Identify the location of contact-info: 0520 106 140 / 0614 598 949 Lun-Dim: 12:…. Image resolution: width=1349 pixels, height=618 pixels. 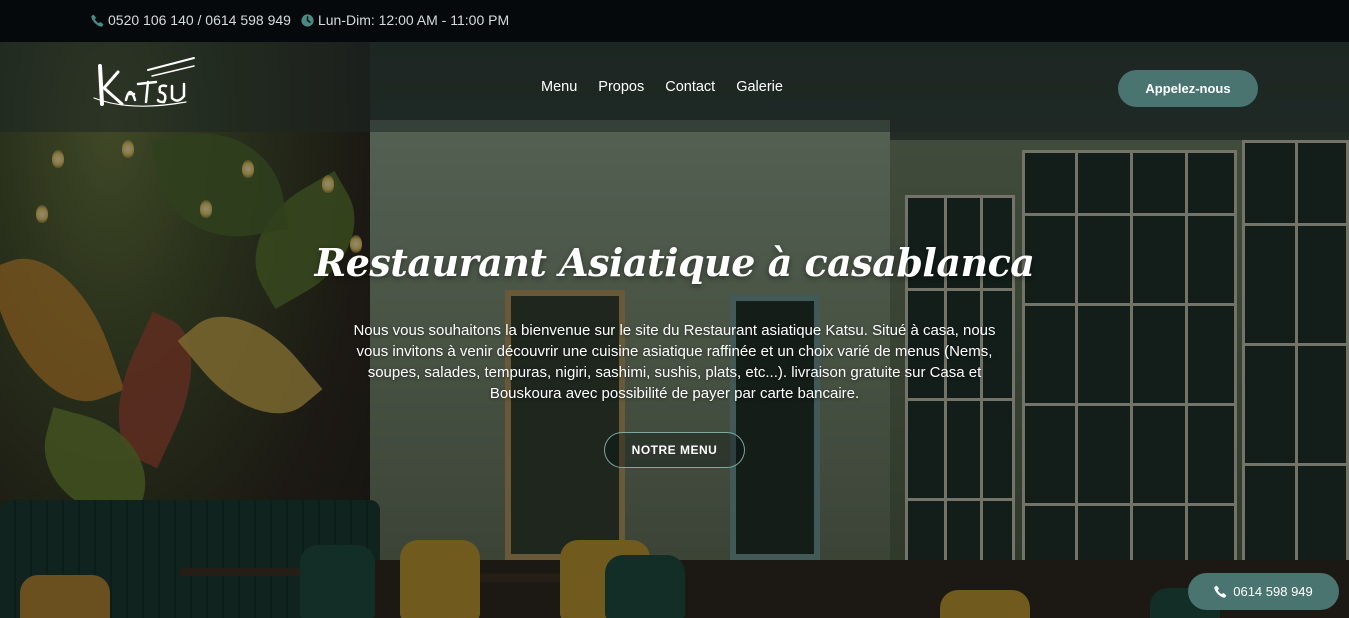
(300, 20).